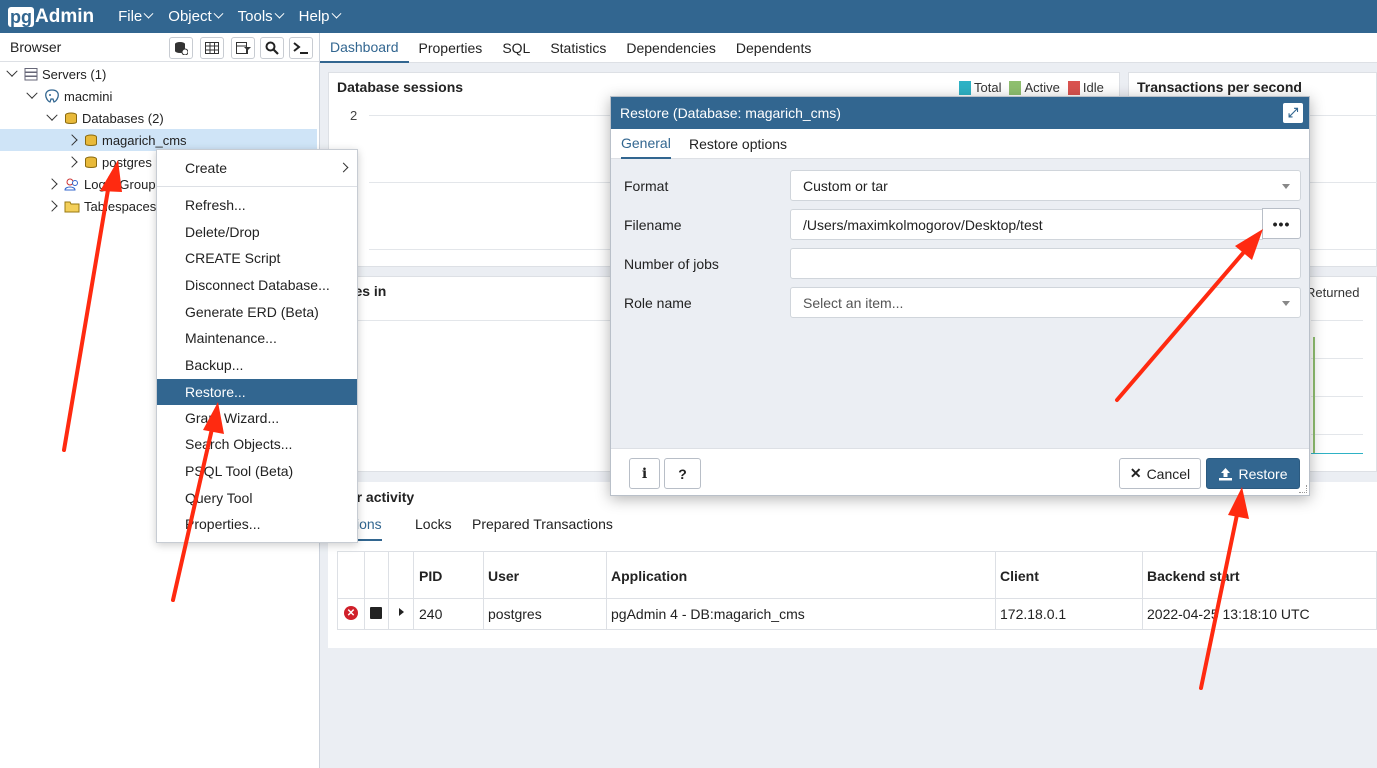 Image resolution: width=1377 pixels, height=768 pixels. Describe the element at coordinates (74, 74) in the screenshot. I see `tree-label: Servers (1)` at that location.